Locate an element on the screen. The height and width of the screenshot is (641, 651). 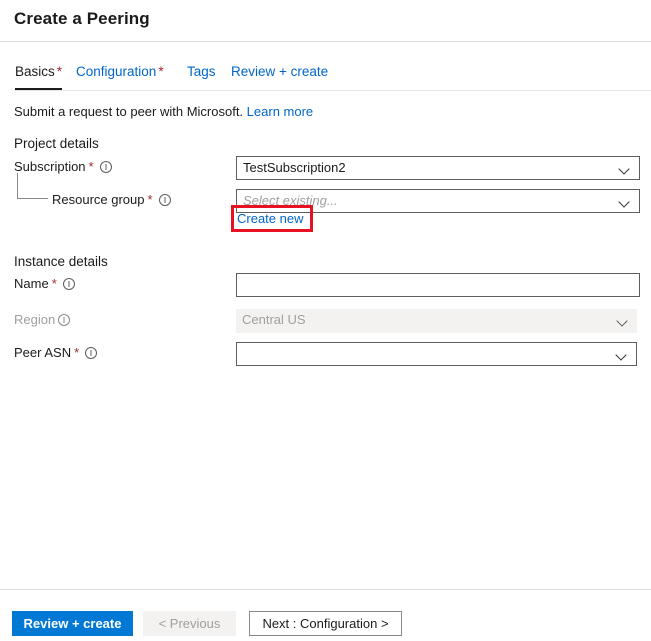
blade-header: Create a Peering is located at coordinates (325, 20).